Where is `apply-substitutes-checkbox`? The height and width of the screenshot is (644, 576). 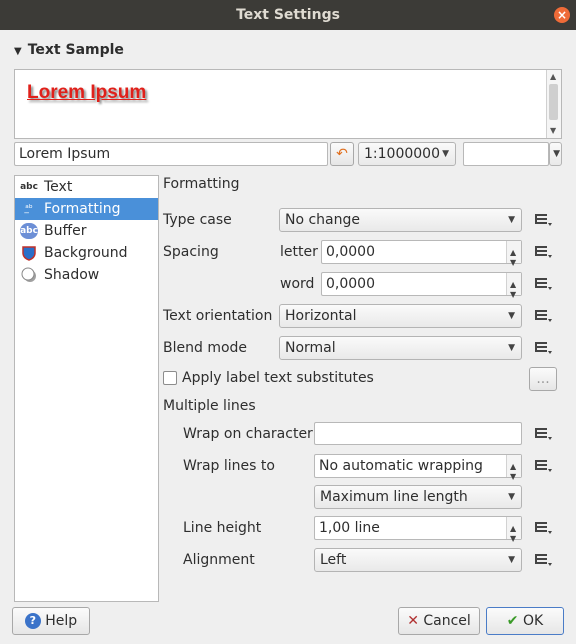 apply-substitutes-checkbox is located at coordinates (170, 378).